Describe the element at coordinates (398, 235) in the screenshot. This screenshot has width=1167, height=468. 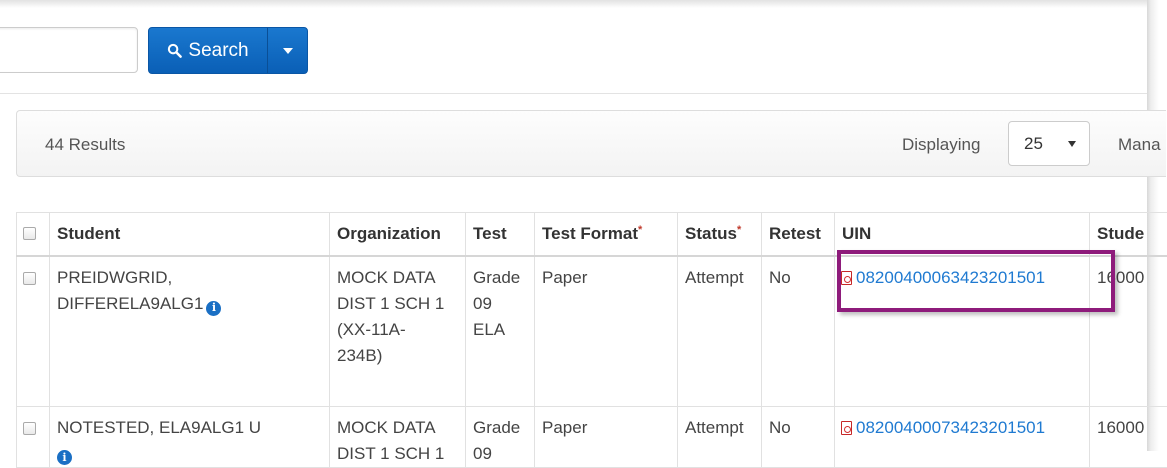
I see `header-organization: Organization` at that location.